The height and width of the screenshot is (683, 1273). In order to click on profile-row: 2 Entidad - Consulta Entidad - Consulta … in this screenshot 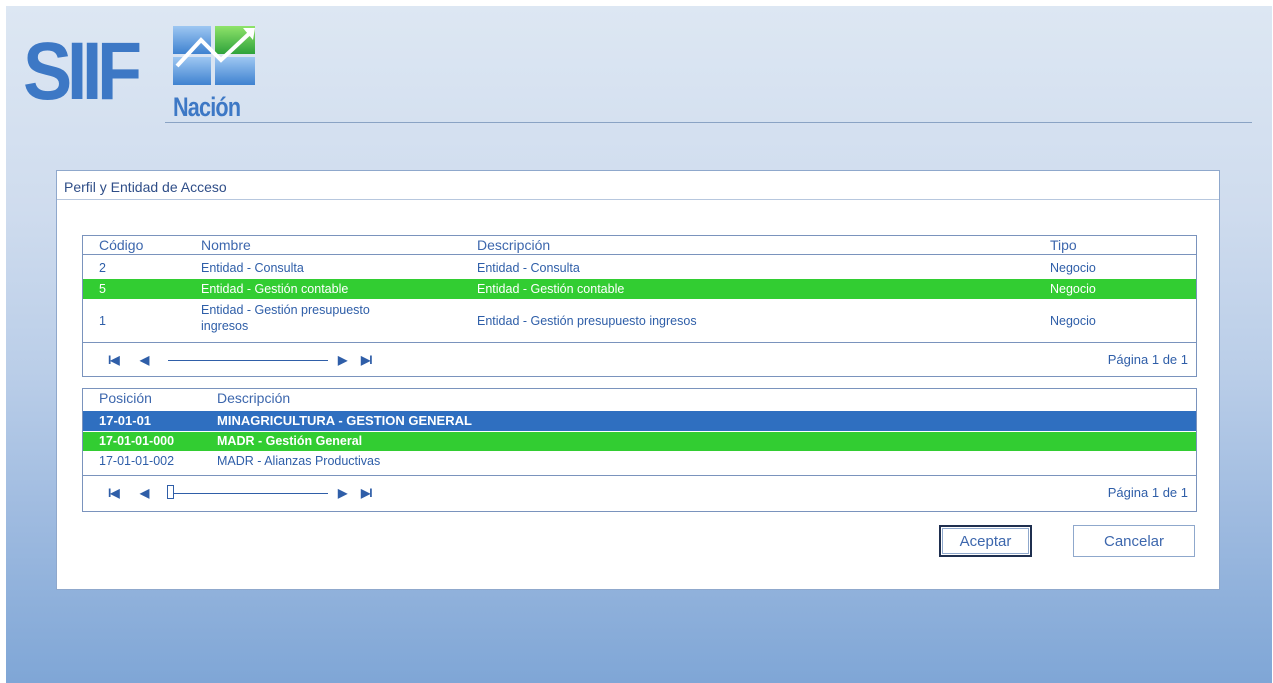, I will do `click(639, 268)`.